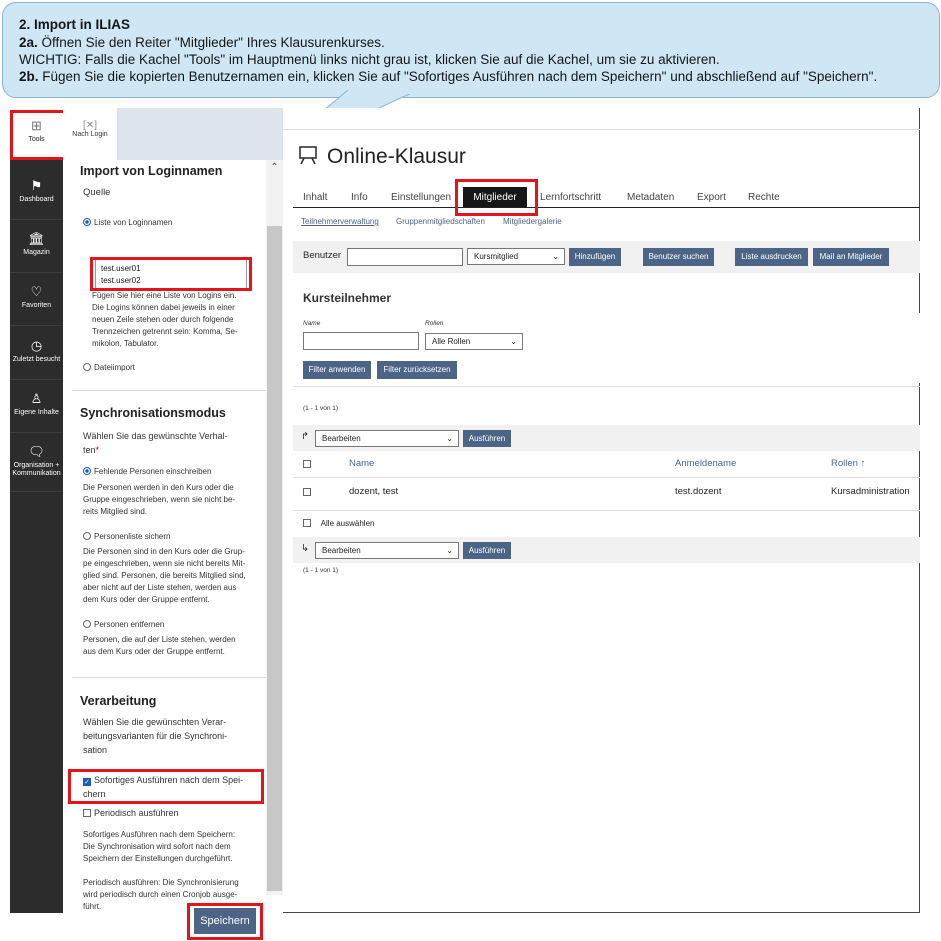 The height and width of the screenshot is (941, 941). Describe the element at coordinates (321, 408) in the screenshot. I see `count-top: (1 - 1 von 1)` at that location.